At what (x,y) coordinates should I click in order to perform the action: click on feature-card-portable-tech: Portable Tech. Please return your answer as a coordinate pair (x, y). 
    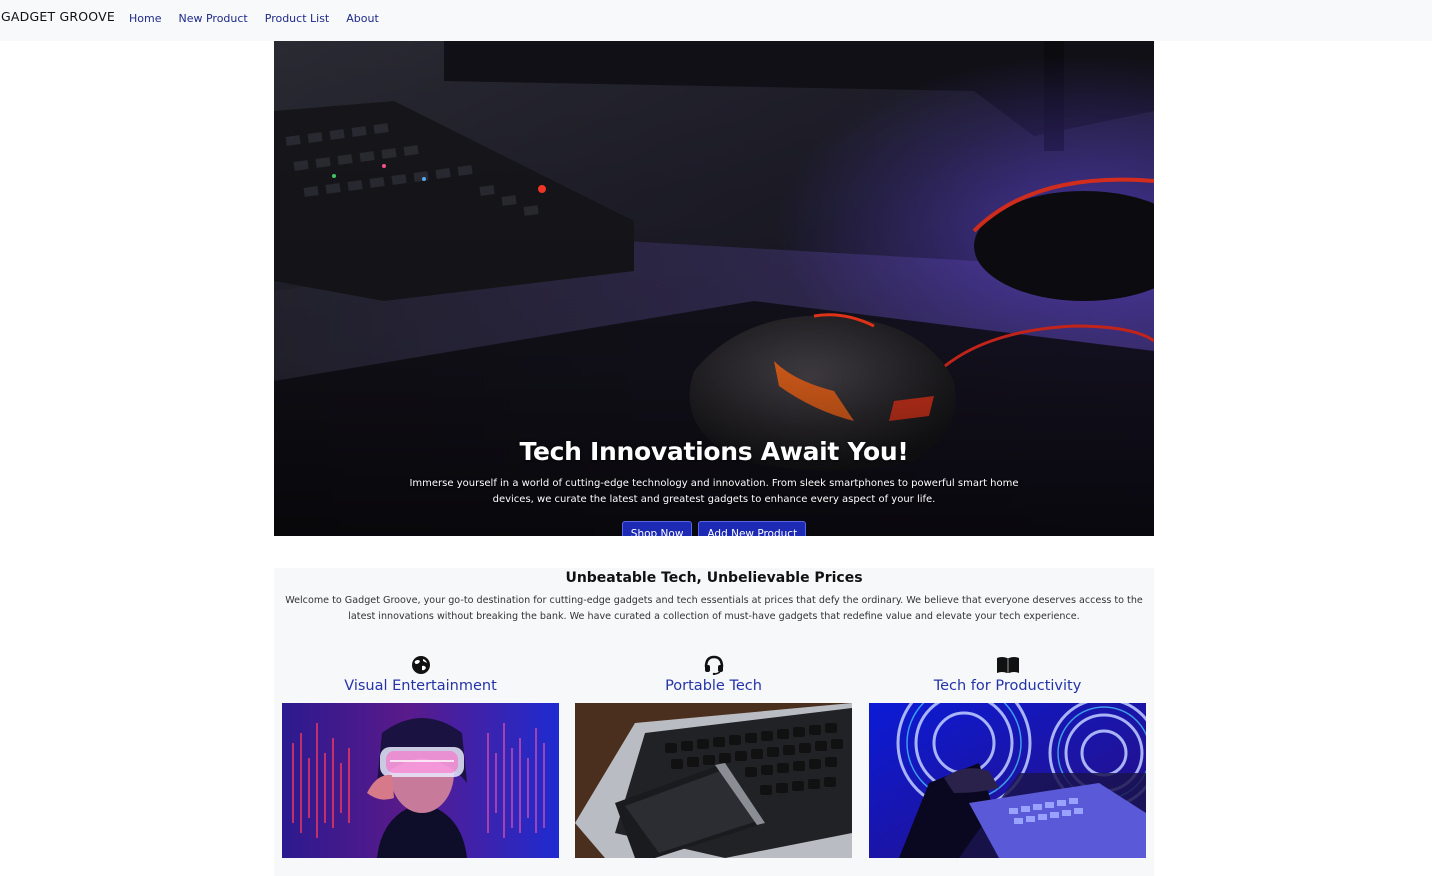
    Looking at the image, I should click on (713, 756).